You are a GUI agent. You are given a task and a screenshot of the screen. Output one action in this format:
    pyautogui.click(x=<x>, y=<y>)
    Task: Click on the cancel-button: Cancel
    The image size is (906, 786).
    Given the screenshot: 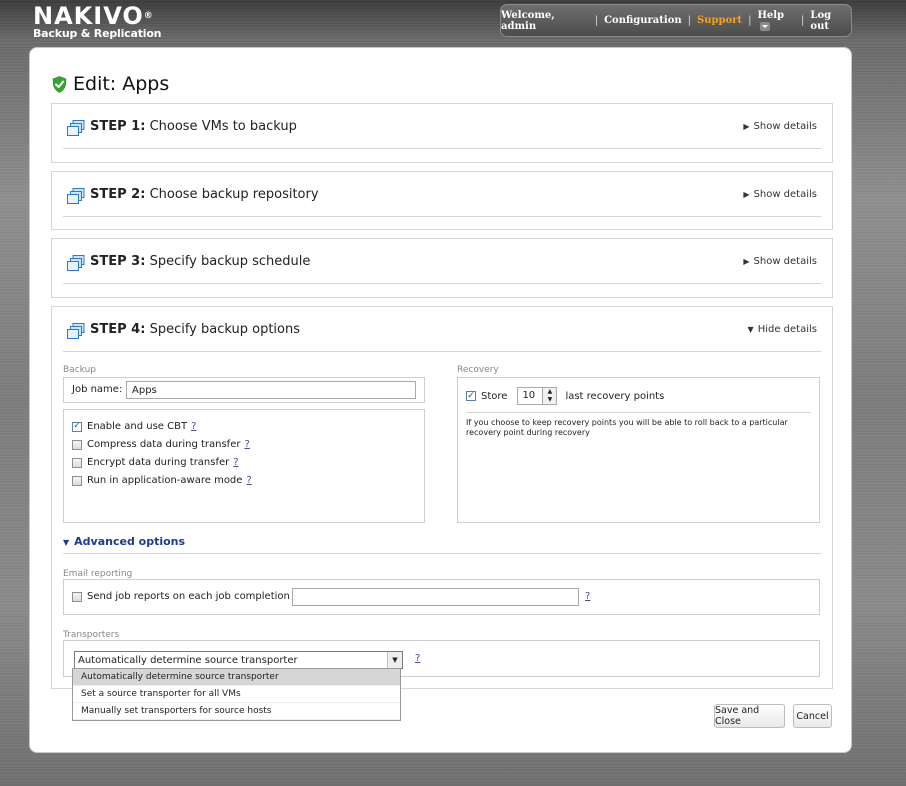 What is the action you would take?
    pyautogui.click(x=812, y=716)
    